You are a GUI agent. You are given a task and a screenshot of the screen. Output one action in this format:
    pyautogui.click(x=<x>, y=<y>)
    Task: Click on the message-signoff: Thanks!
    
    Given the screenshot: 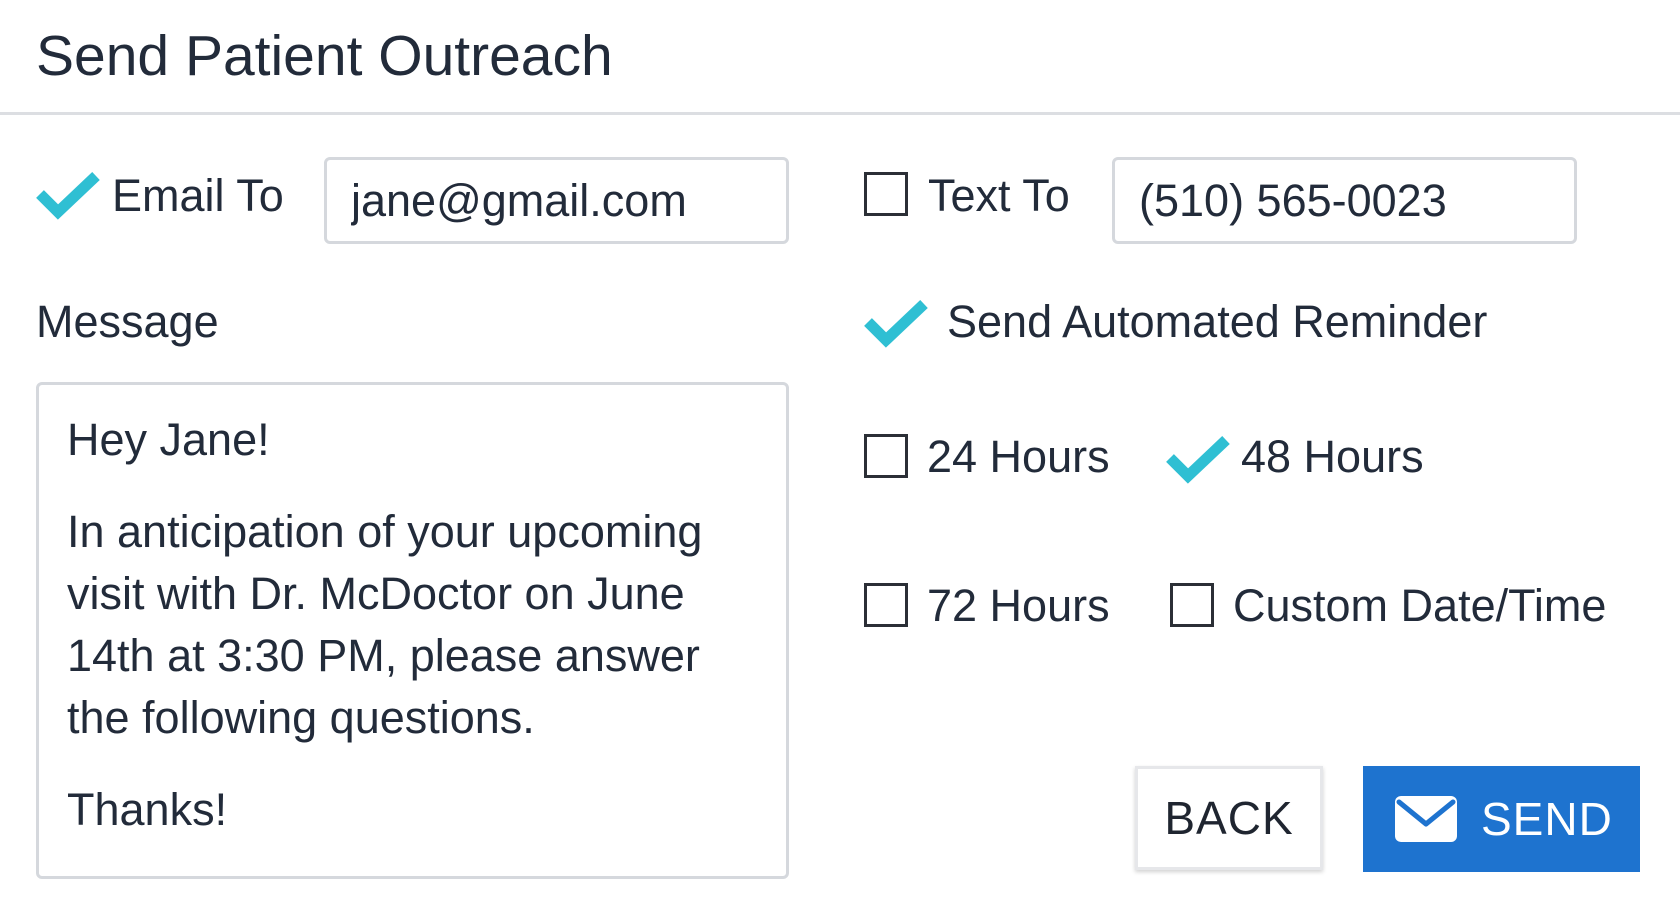 What is the action you would take?
    pyautogui.click(x=147, y=809)
    